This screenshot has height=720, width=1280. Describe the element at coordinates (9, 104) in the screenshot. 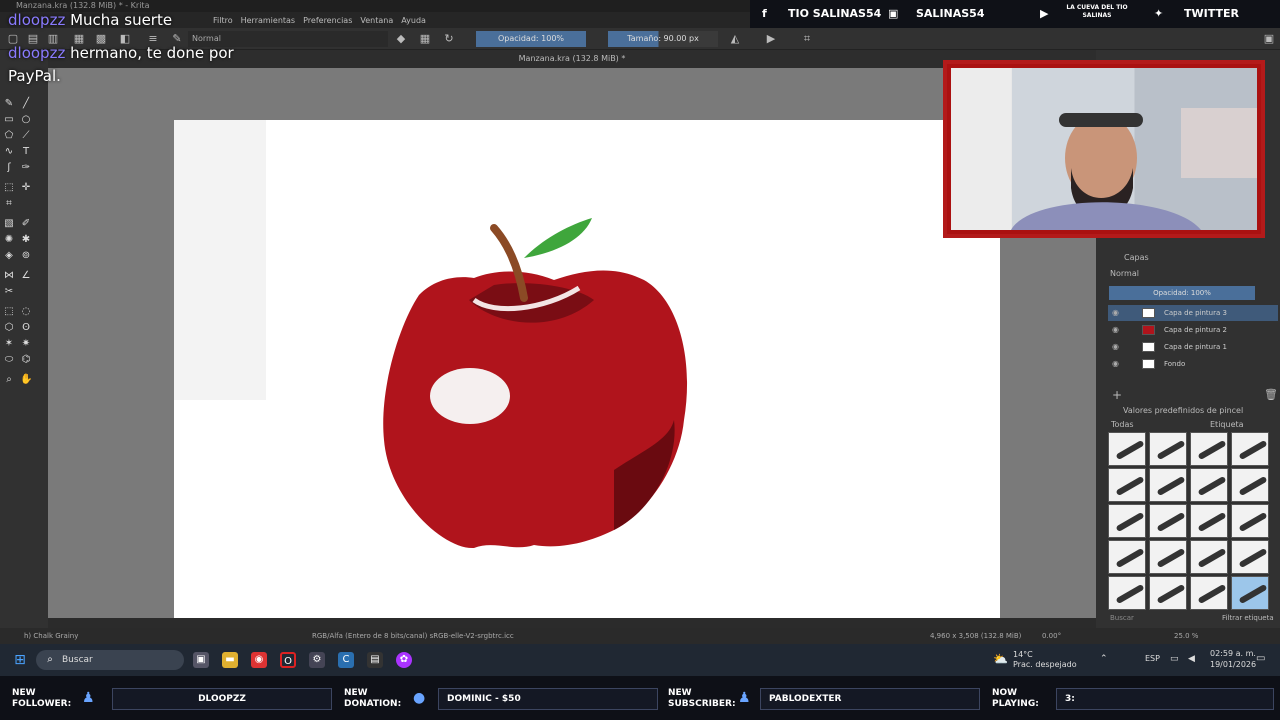

I see `freehand-brush-tool-icon: ✎` at that location.